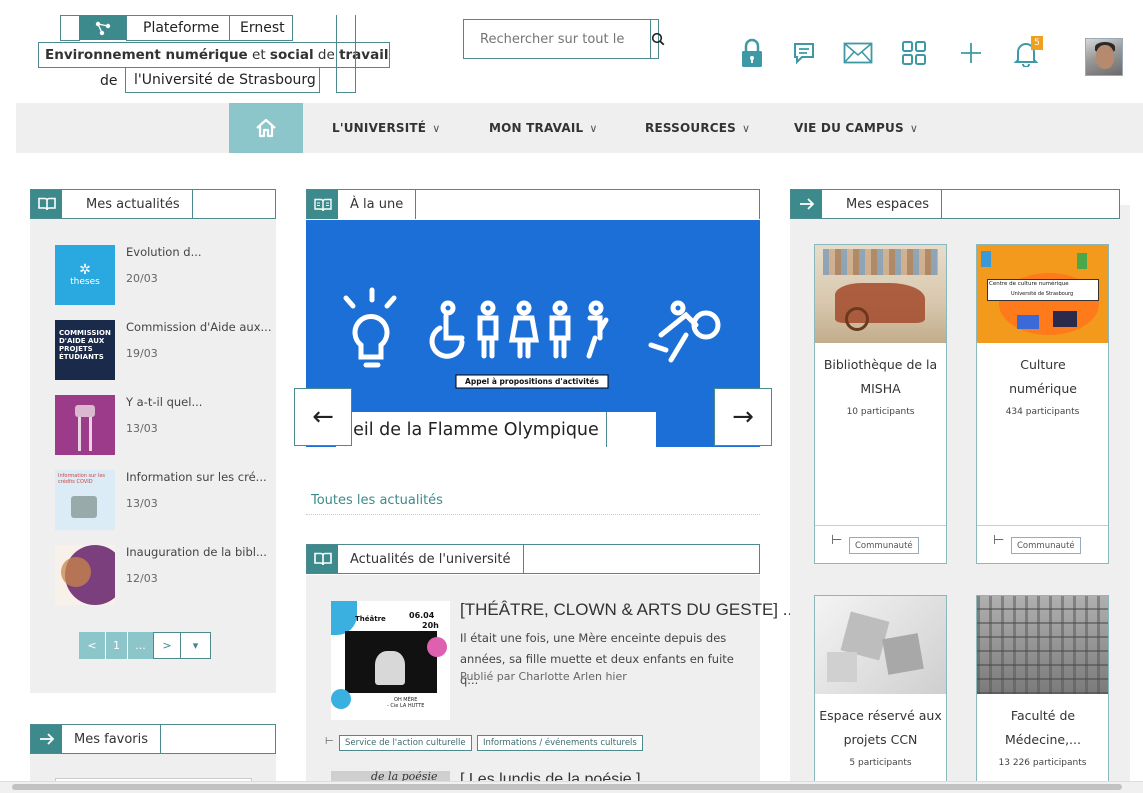 Image resolution: width=1143 pixels, height=793 pixels. I want to click on divider, so click(533, 514).